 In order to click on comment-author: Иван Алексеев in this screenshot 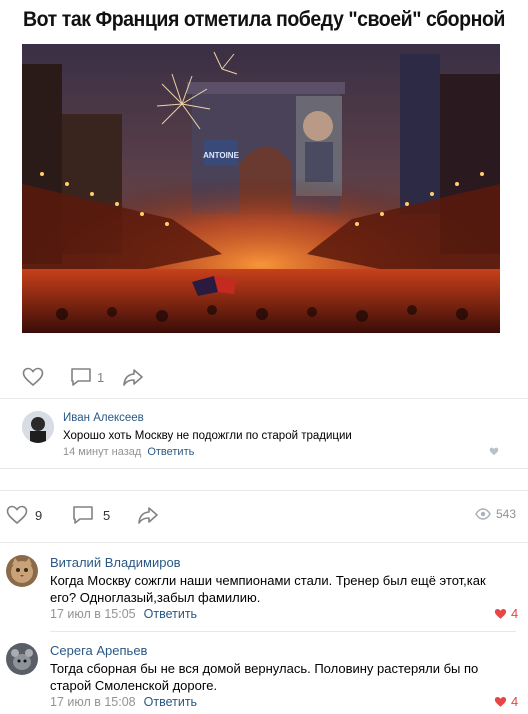, I will do `click(103, 418)`.